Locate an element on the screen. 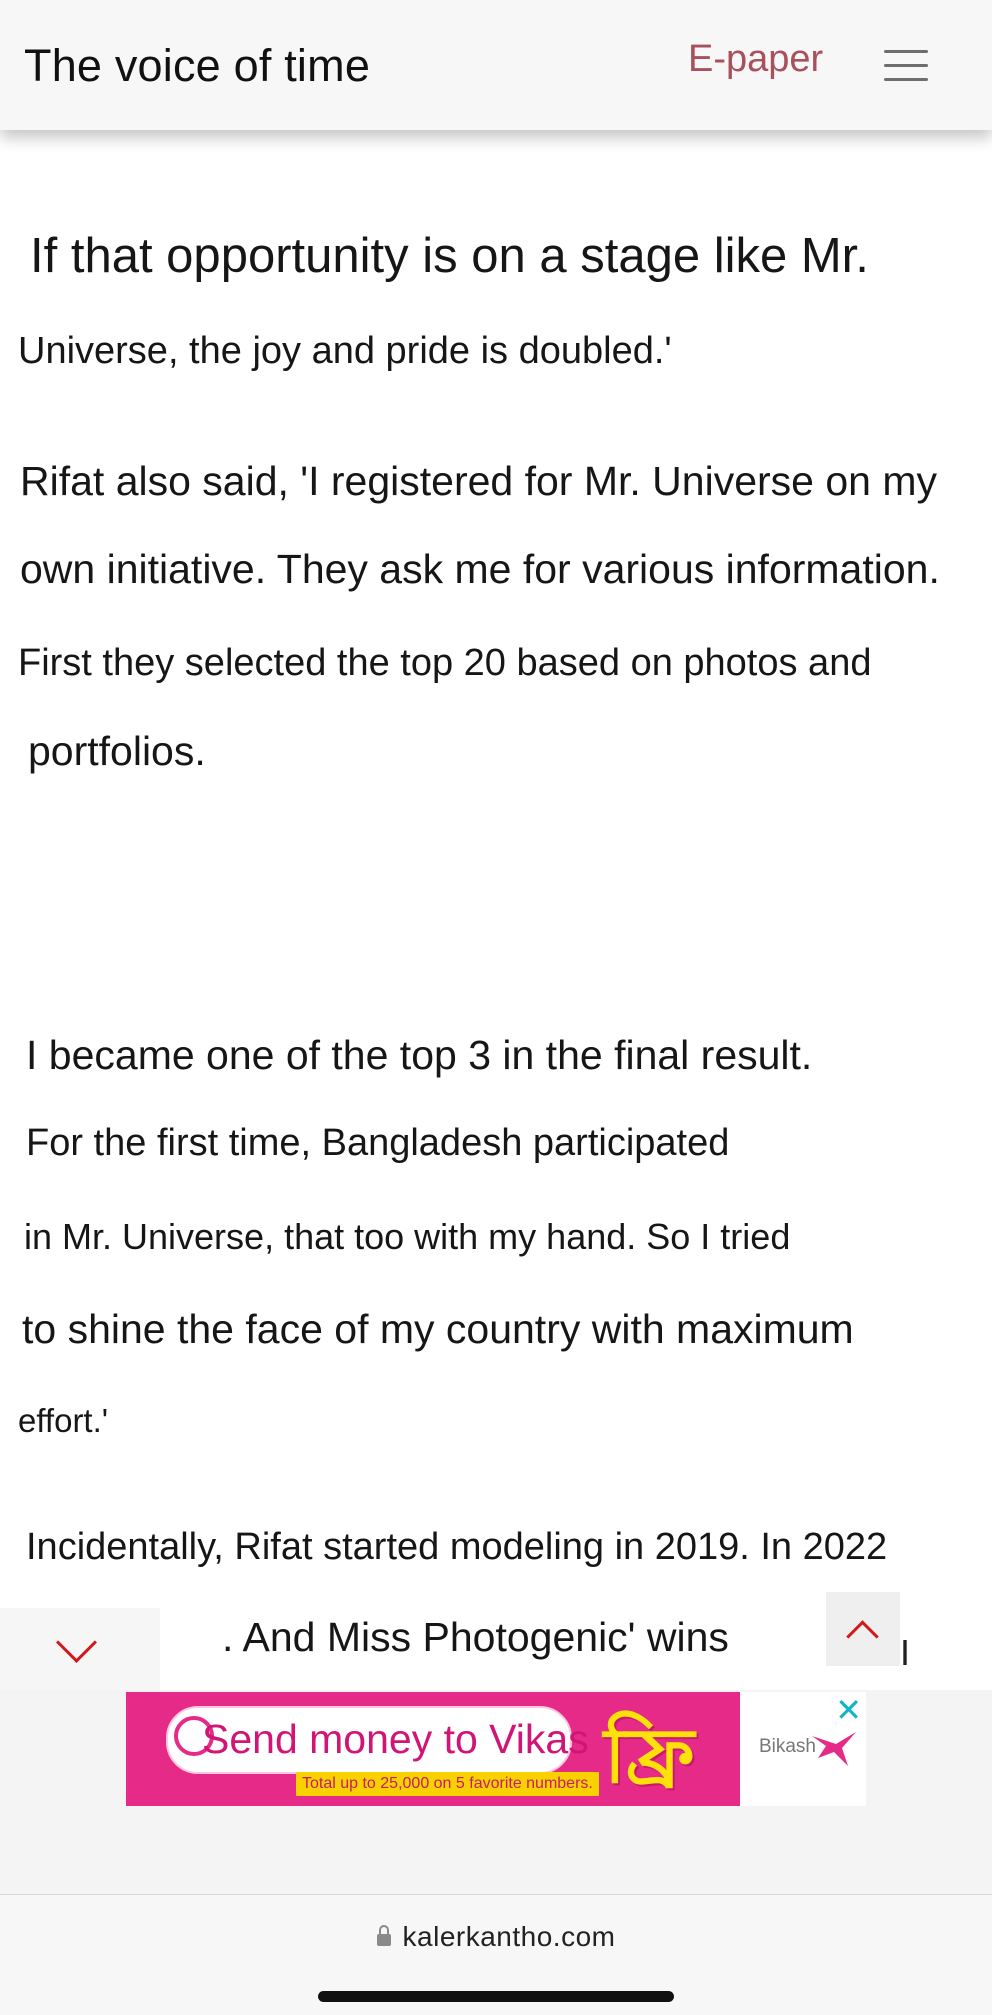  hamburger-menu-icon is located at coordinates (906, 64).